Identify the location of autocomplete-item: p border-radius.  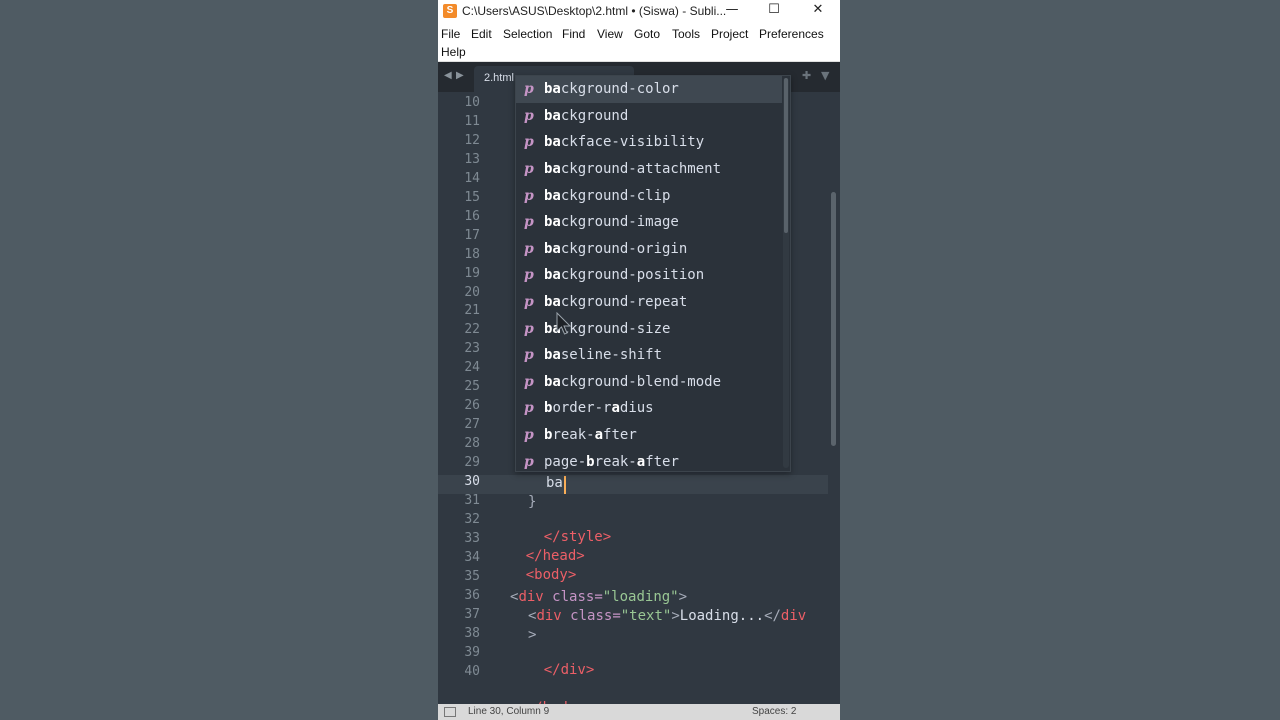
(649, 408).